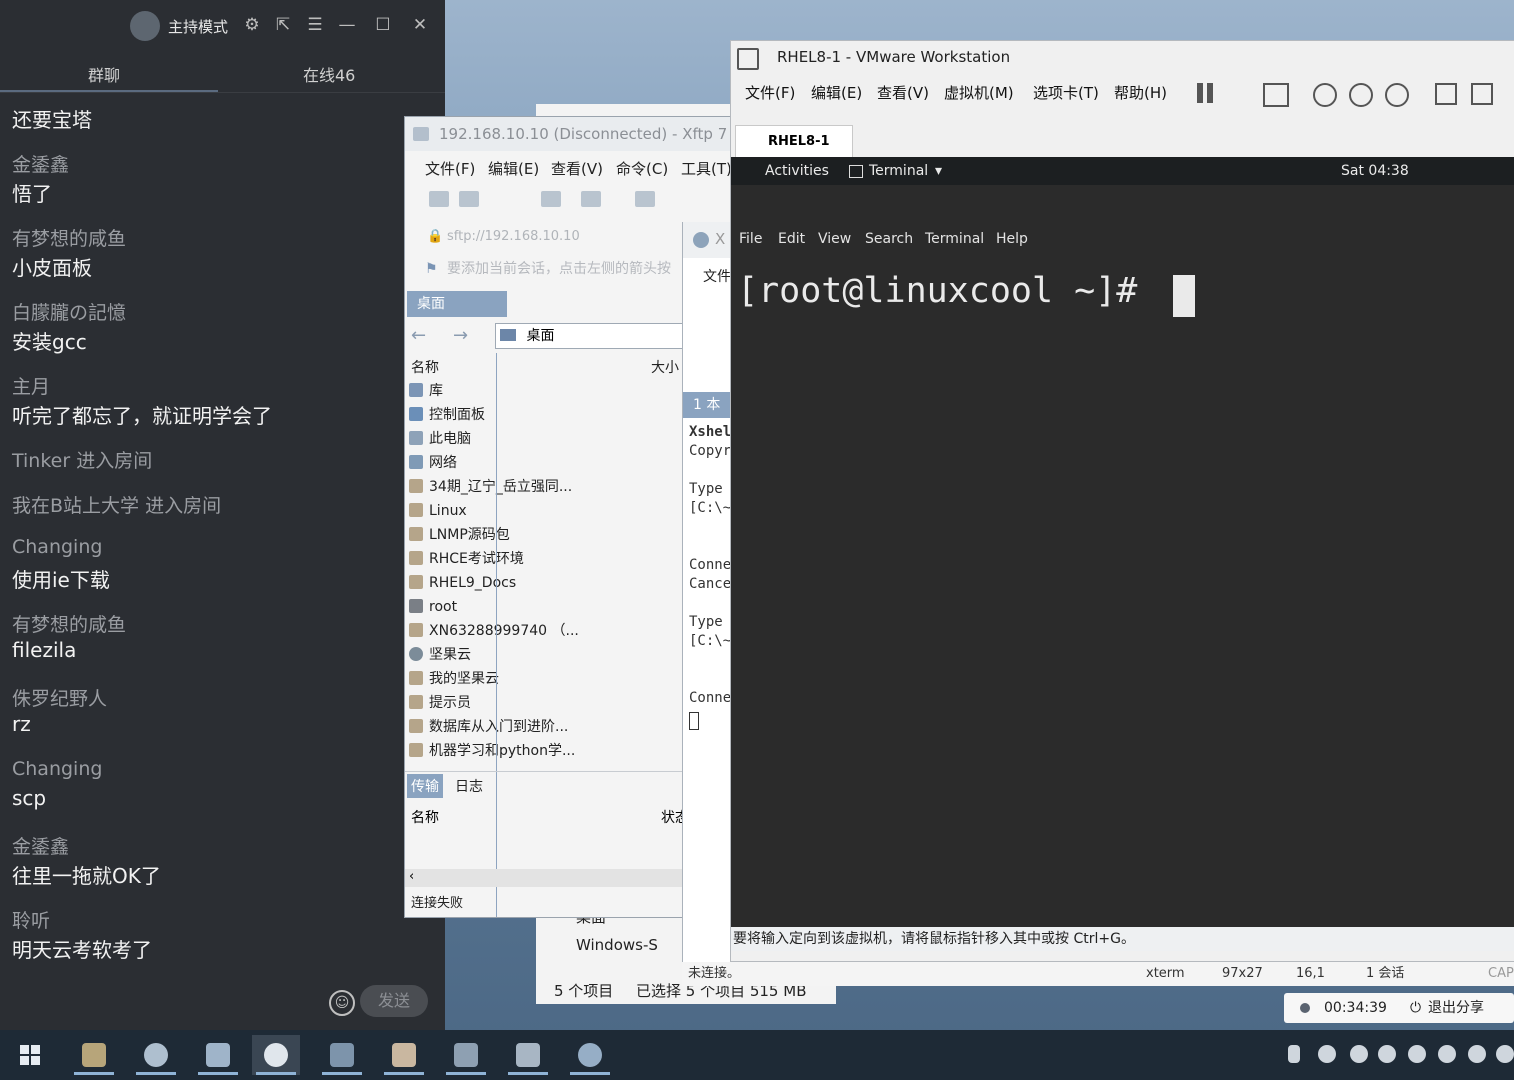 This screenshot has height=1080, width=1514. I want to click on column-divider, so click(496, 635).